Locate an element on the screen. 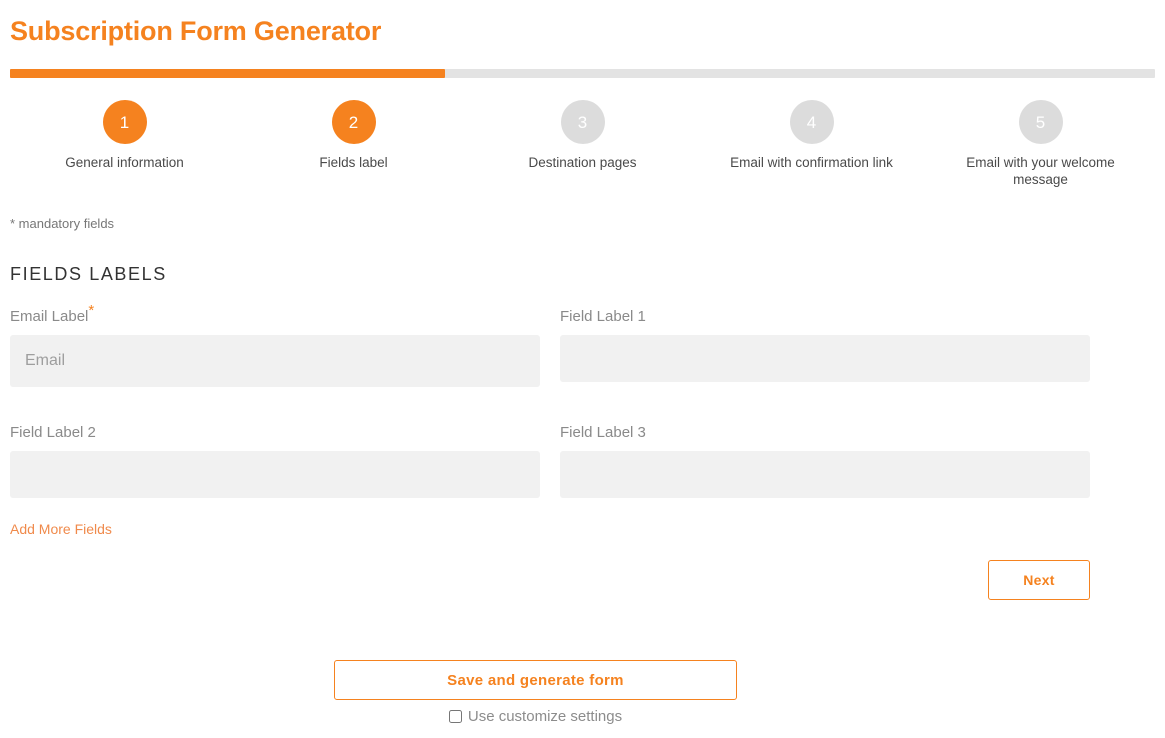 The height and width of the screenshot is (738, 1165). step-label-4: Email with confirmation link is located at coordinates (811, 162).